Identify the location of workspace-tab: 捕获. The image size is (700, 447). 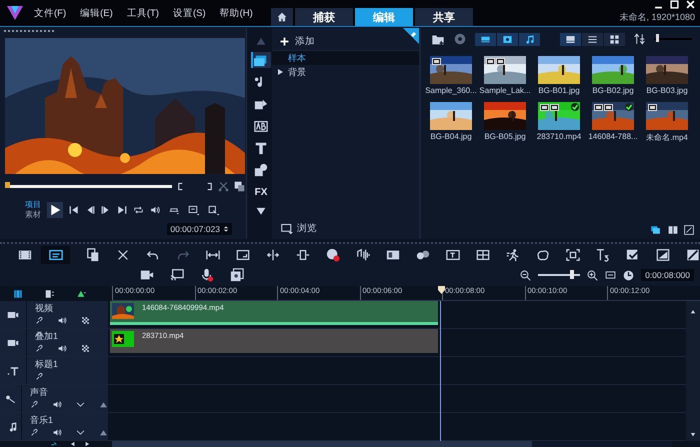
(323, 17).